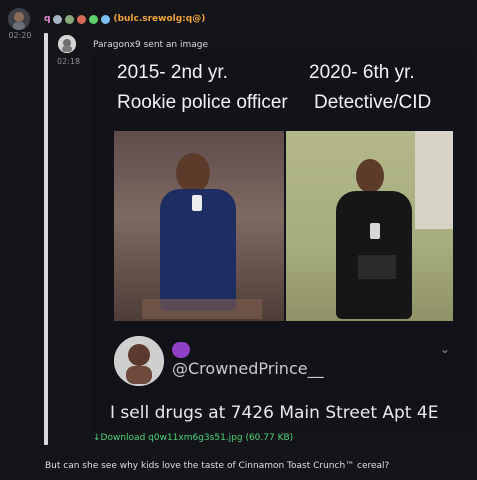  What do you see at coordinates (274, 413) in the screenshot?
I see `tweet-text: I sell drugs at 7426 Main Street Apt 4E` at bounding box center [274, 413].